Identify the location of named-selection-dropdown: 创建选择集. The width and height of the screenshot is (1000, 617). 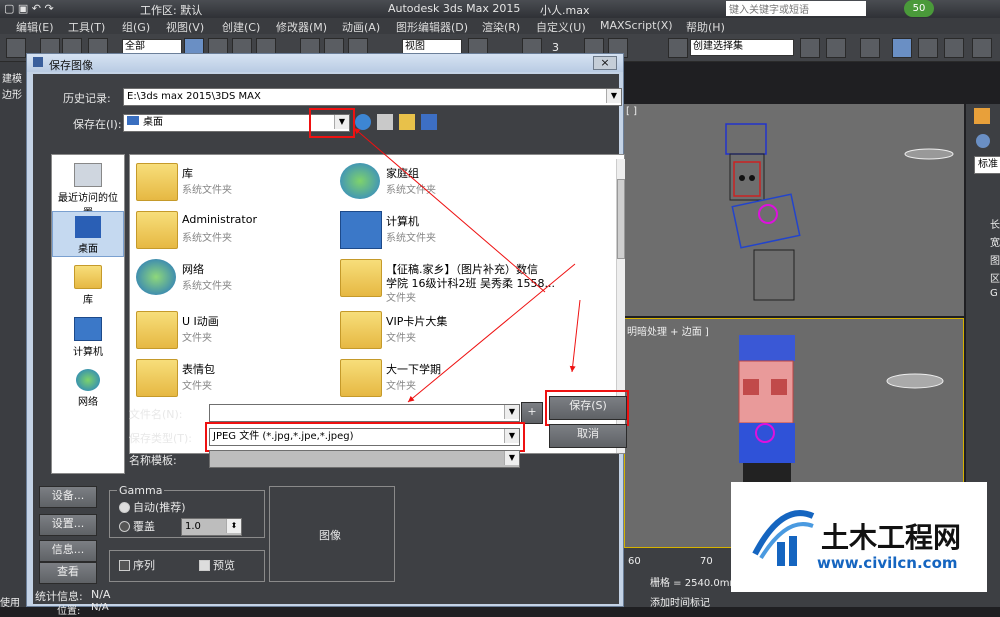
(742, 47).